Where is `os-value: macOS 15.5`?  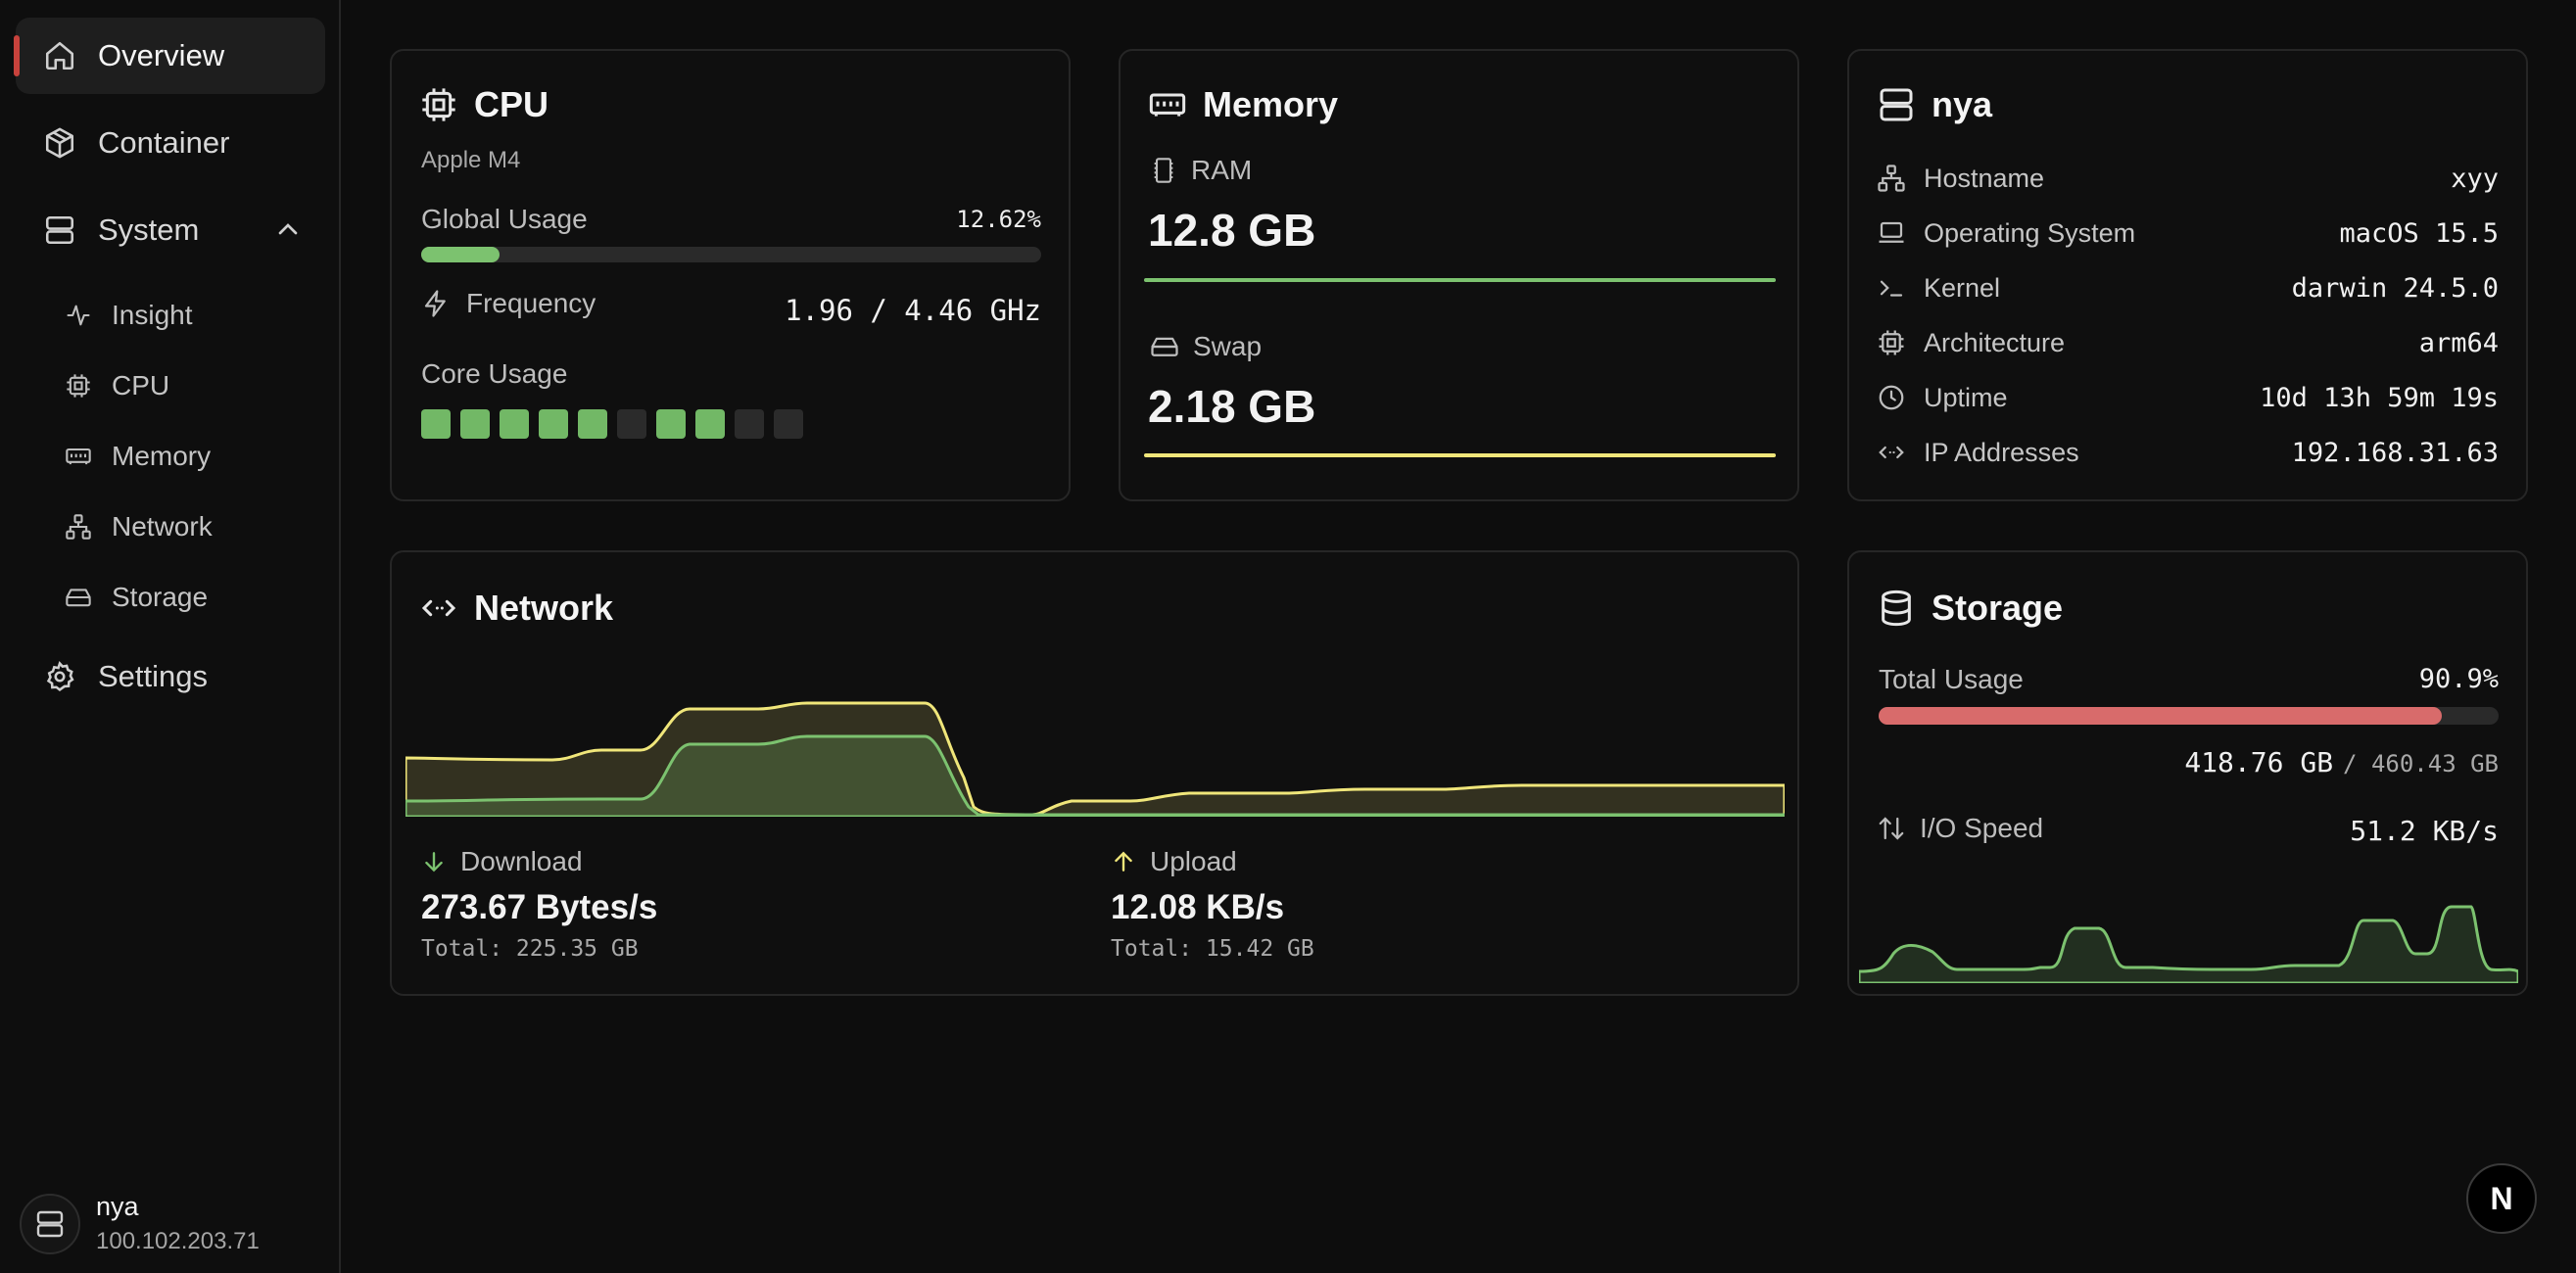
os-value: macOS 15.5 is located at coordinates (2419, 233).